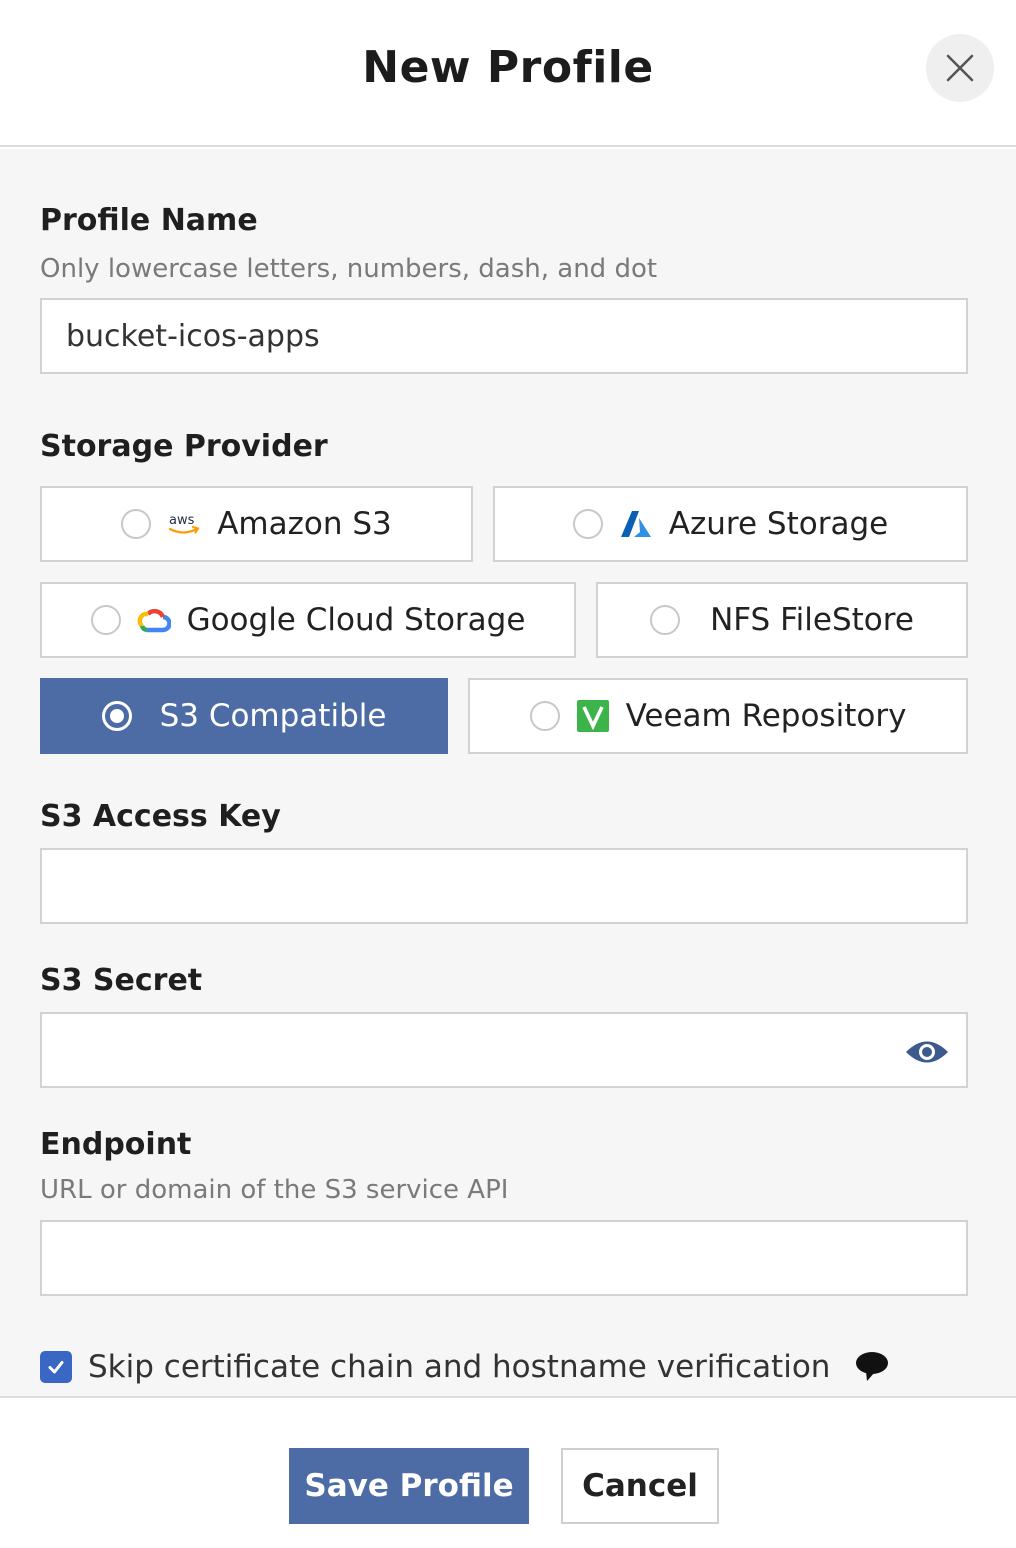 The image size is (1016, 1548). Describe the element at coordinates (182, 520) in the screenshot. I see `svg-text: aws` at that location.